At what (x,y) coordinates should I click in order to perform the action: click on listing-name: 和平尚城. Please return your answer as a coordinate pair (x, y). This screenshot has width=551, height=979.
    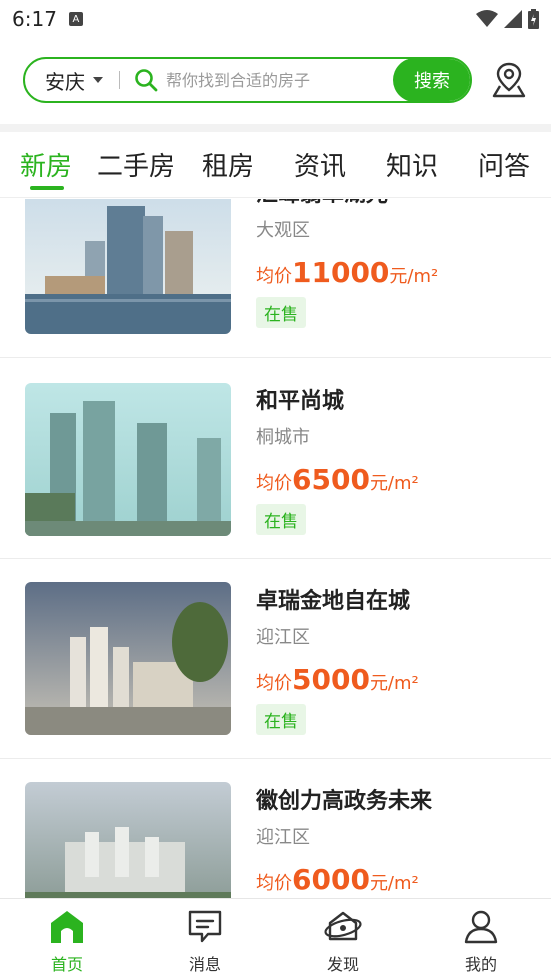
    Looking at the image, I should click on (300, 401).